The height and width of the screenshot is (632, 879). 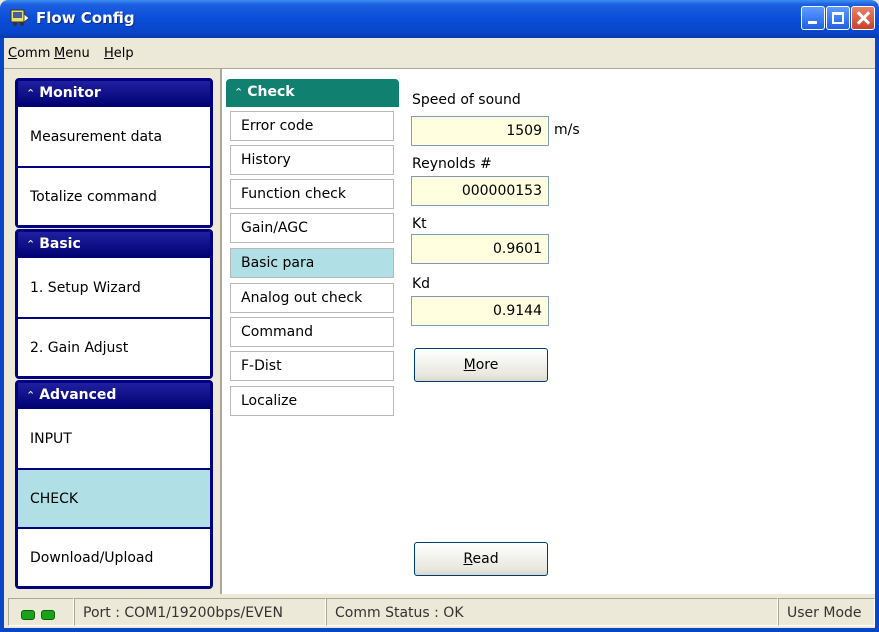 I want to click on more-button: More, so click(x=481, y=365).